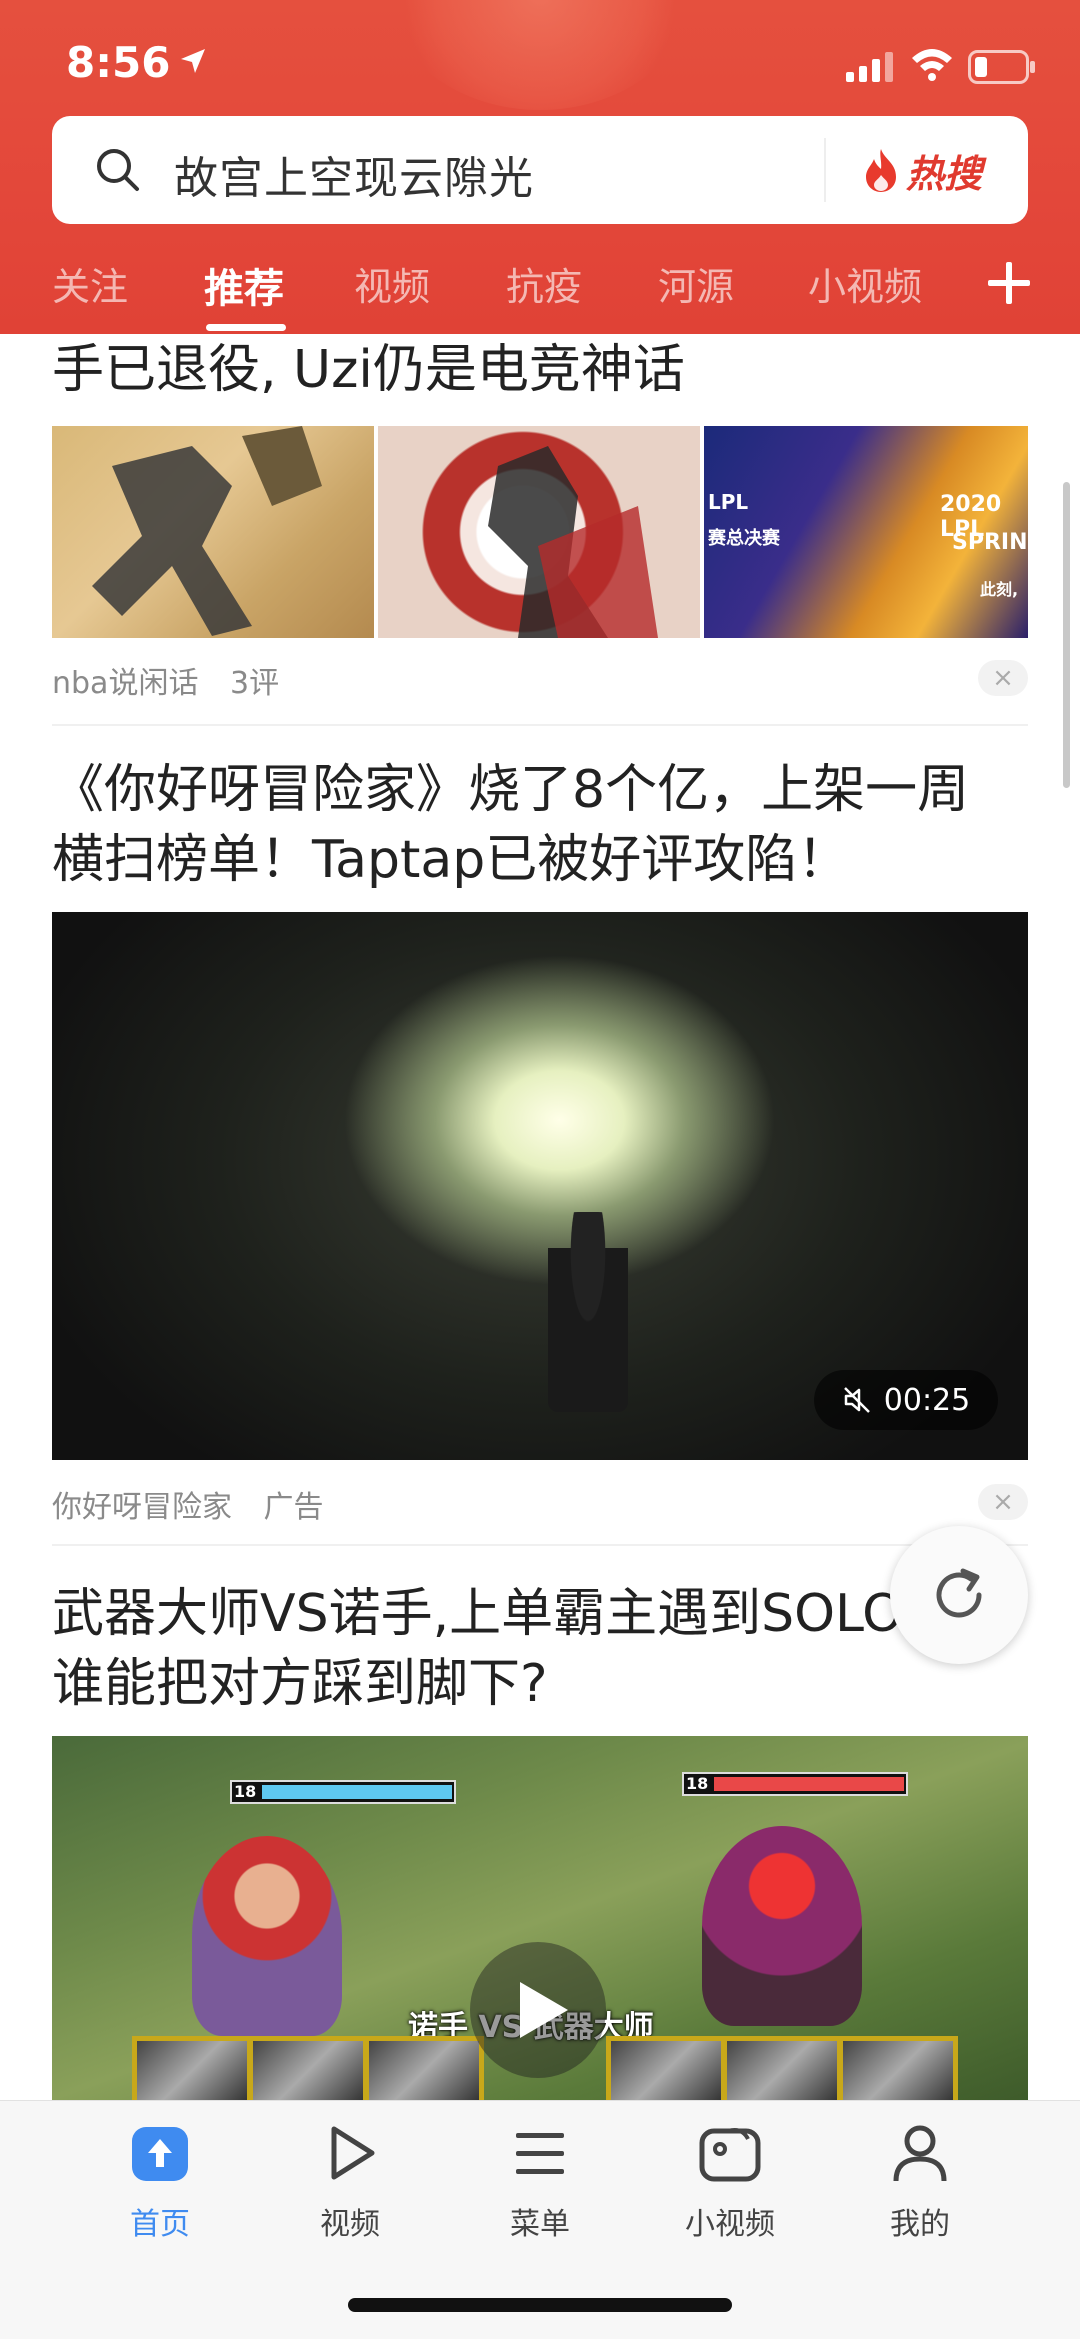  Describe the element at coordinates (1001, 67) in the screenshot. I see `battery-icon` at that location.